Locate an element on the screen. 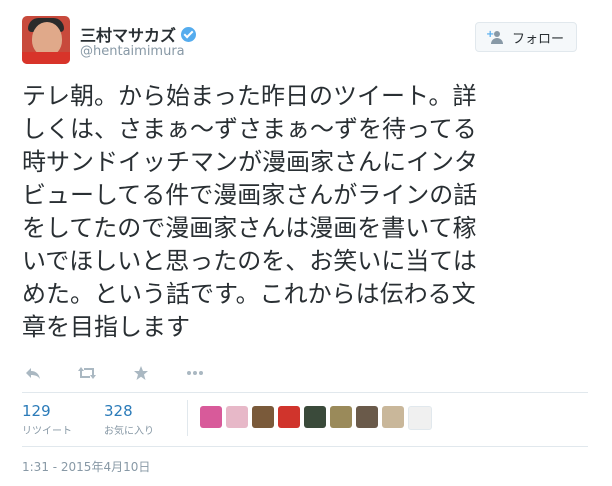  verified-badge-icon is located at coordinates (189, 34).